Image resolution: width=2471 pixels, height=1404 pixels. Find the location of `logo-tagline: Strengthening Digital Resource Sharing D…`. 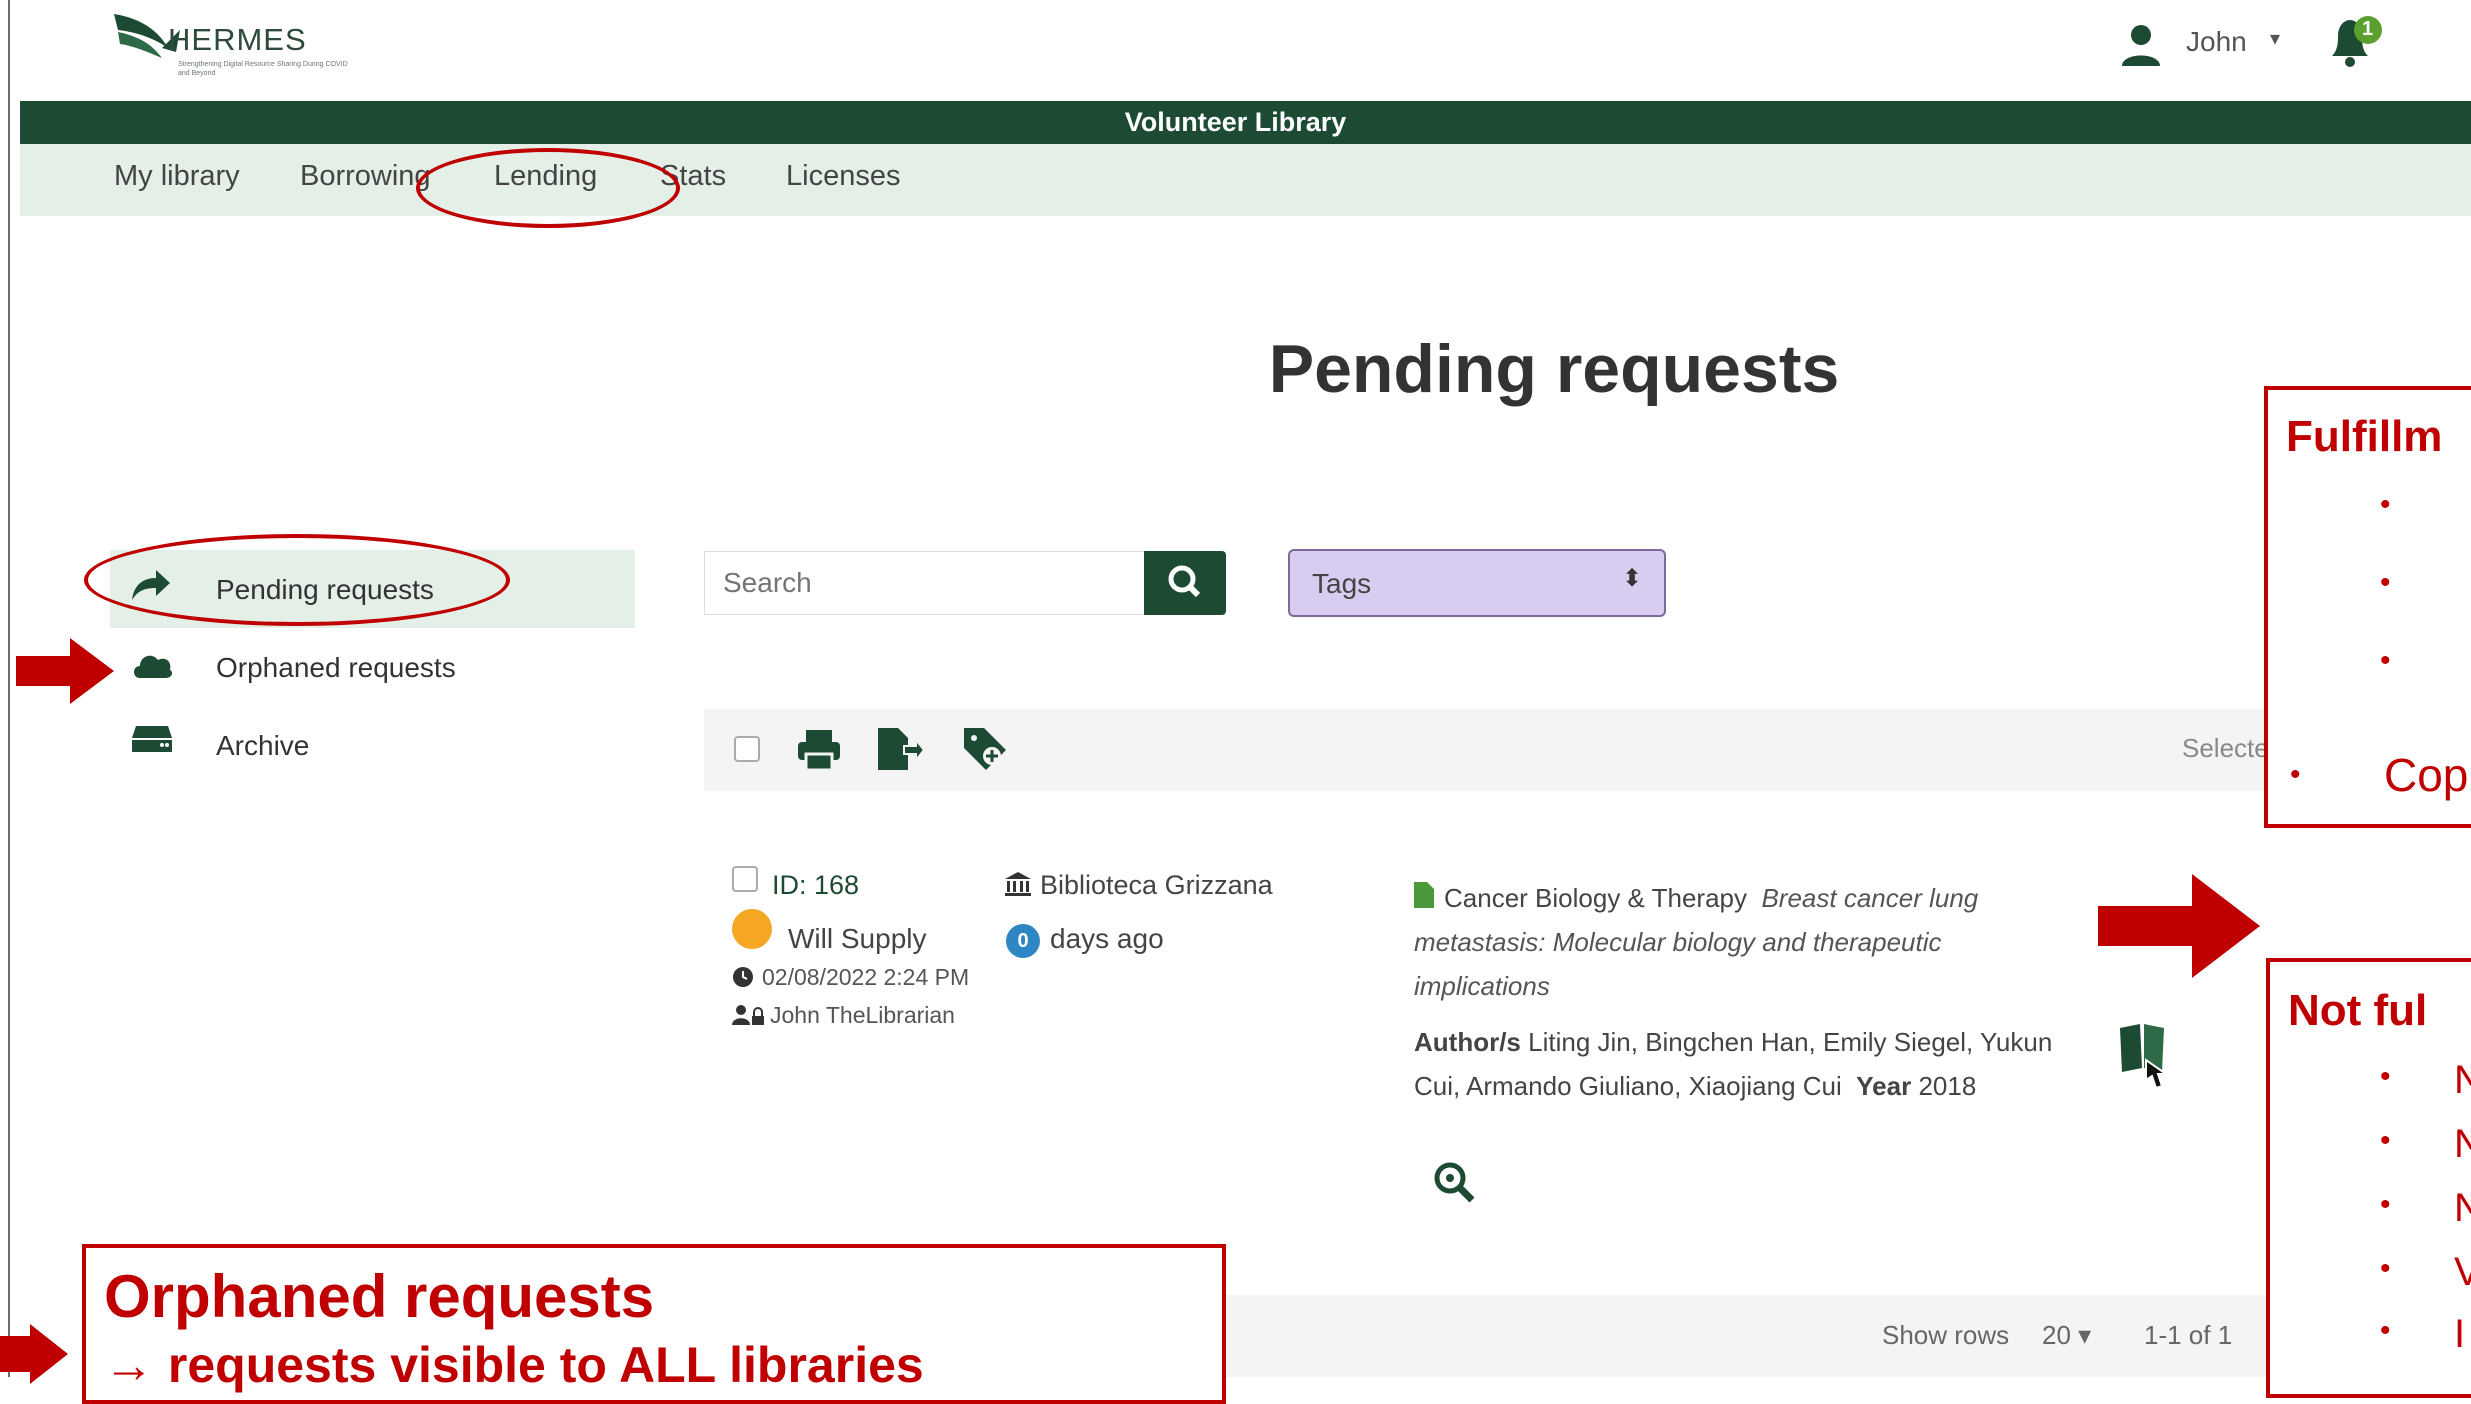

logo-tagline: Strengthening Digital Resource Sharing D… is located at coordinates (263, 69).